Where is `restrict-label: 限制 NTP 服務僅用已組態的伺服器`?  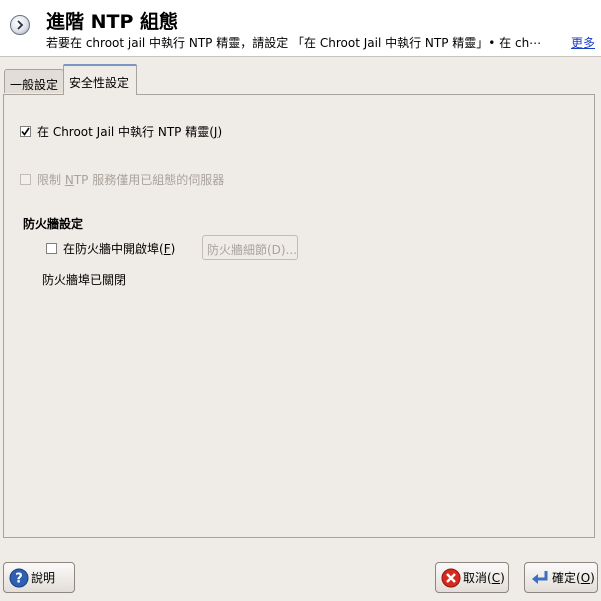
restrict-label: 限制 NTP 服務僅用已組態的伺服器 is located at coordinates (131, 180).